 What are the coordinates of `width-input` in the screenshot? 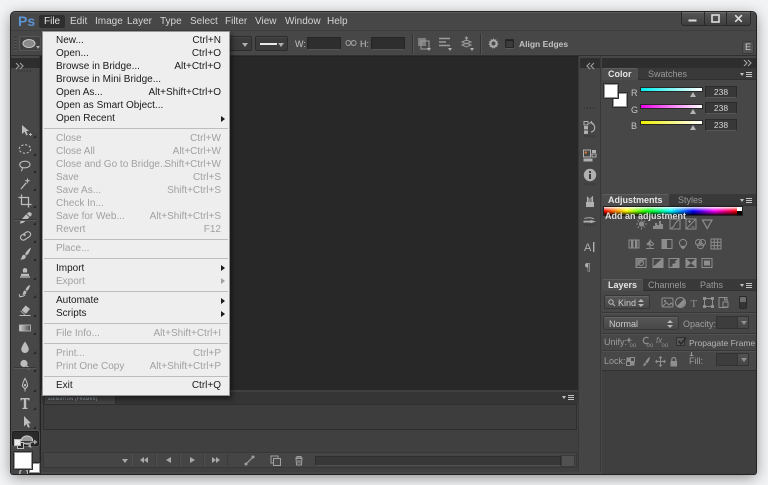 It's located at (324, 43).